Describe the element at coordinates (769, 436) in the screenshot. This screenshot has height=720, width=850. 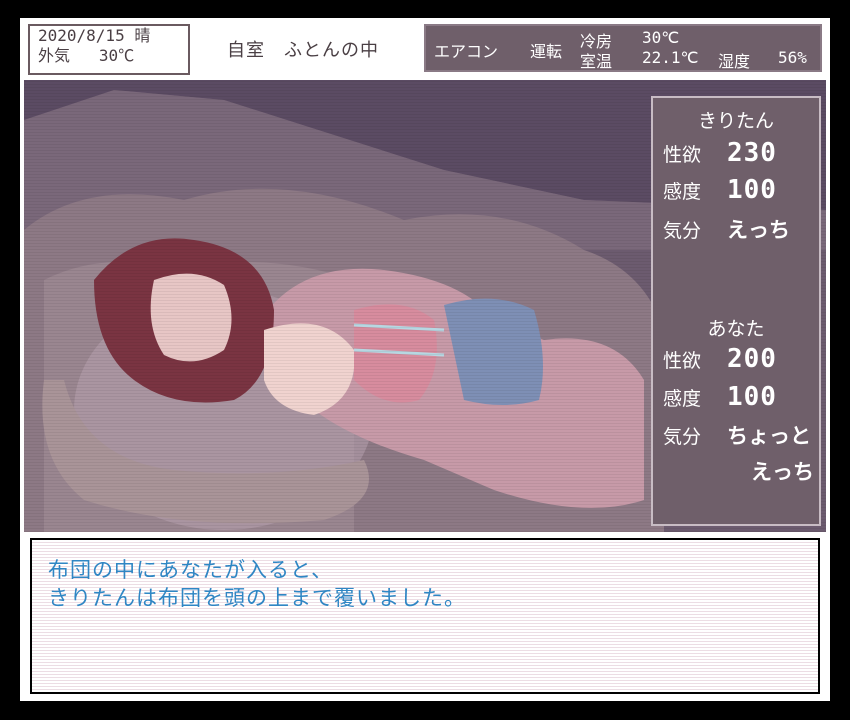
I see `you-mood-value-line1: ちょっと` at that location.